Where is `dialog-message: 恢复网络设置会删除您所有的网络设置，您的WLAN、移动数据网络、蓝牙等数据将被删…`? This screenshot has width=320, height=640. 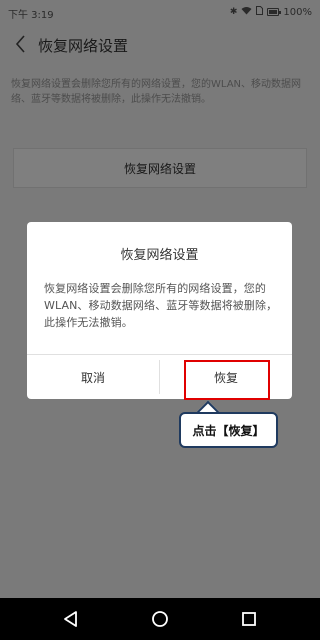 dialog-message: 恢复网络设置会删除您所有的网络设置，您的WLAN、移动数据网络、蓝牙等数据将被删… is located at coordinates (161, 305).